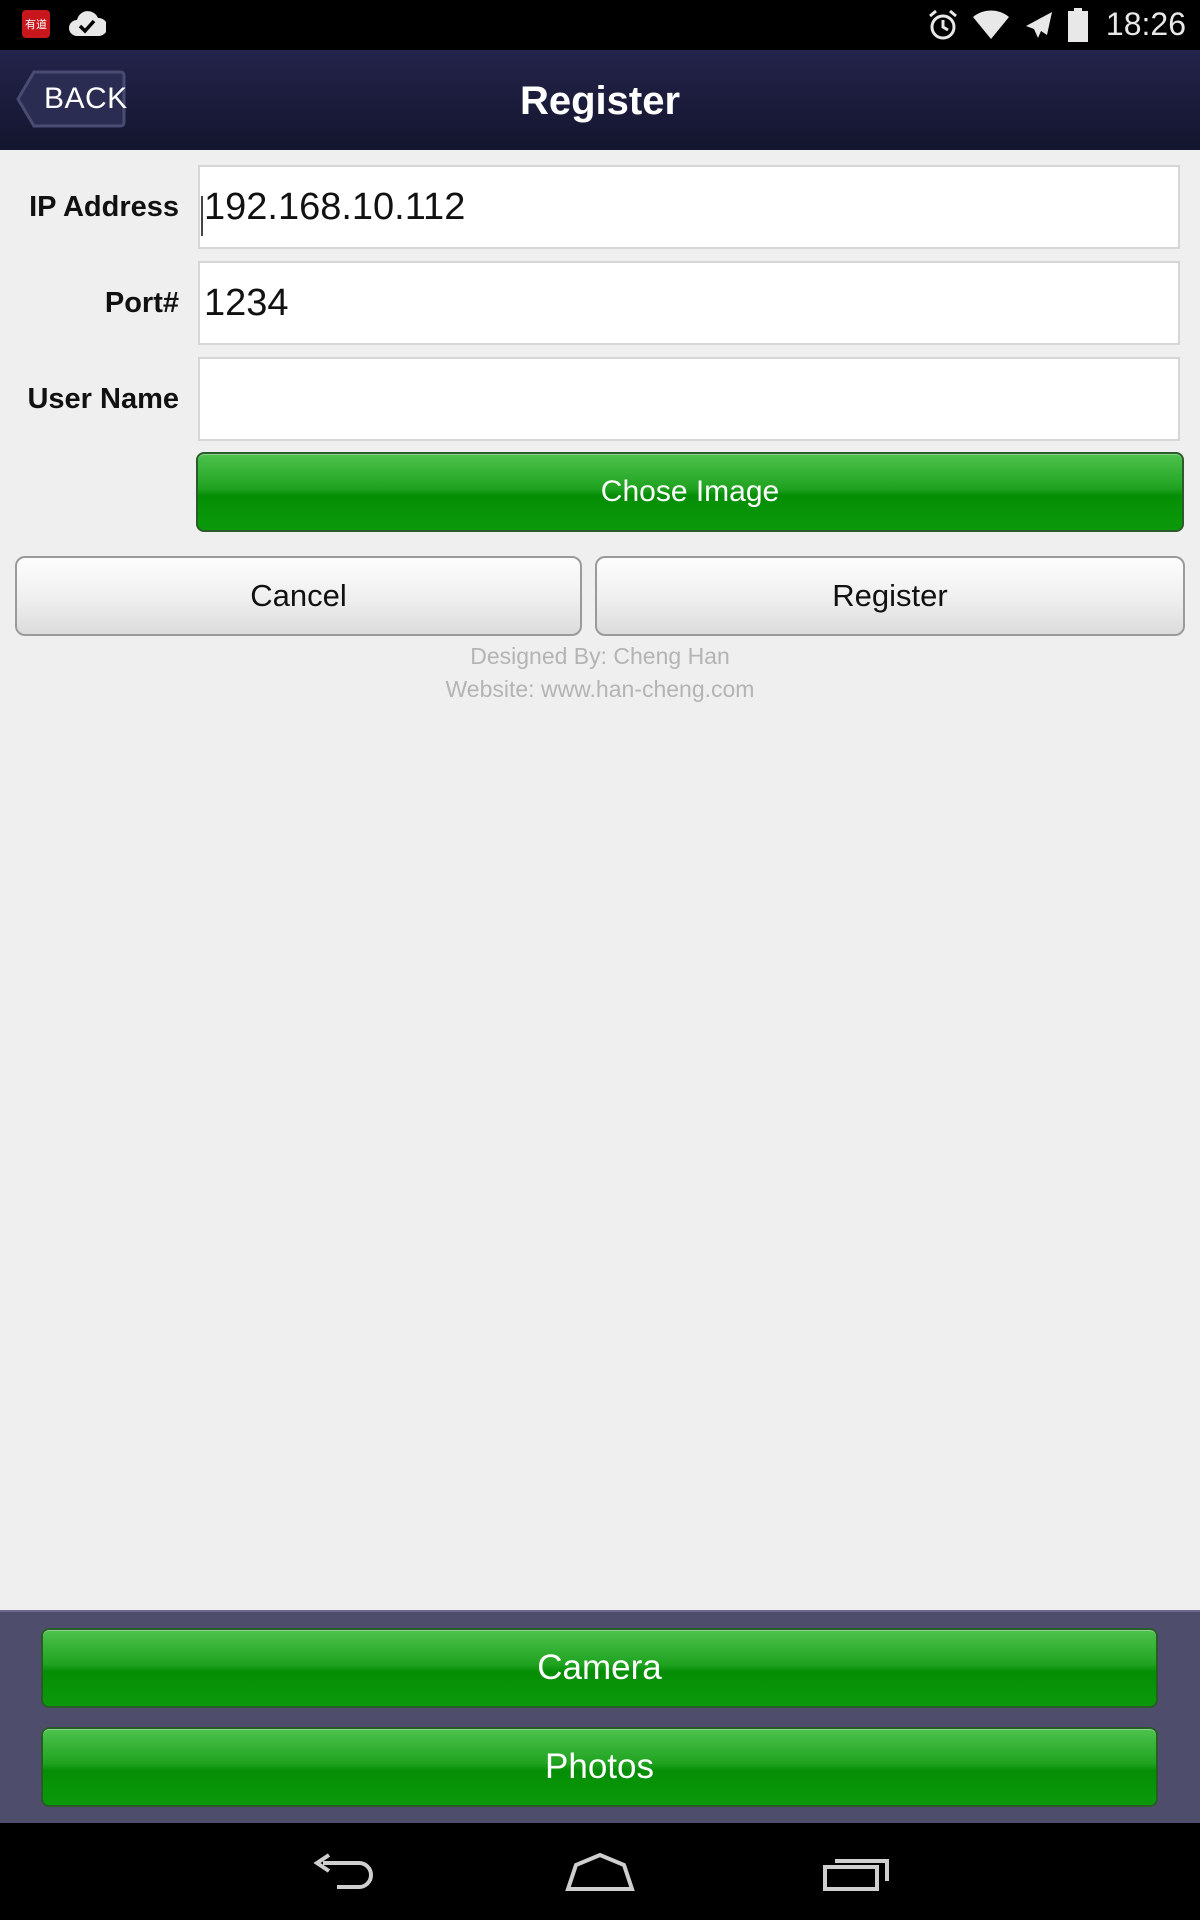 This screenshot has width=1200, height=1920. What do you see at coordinates (202, 216) in the screenshot?
I see `text-caret` at bounding box center [202, 216].